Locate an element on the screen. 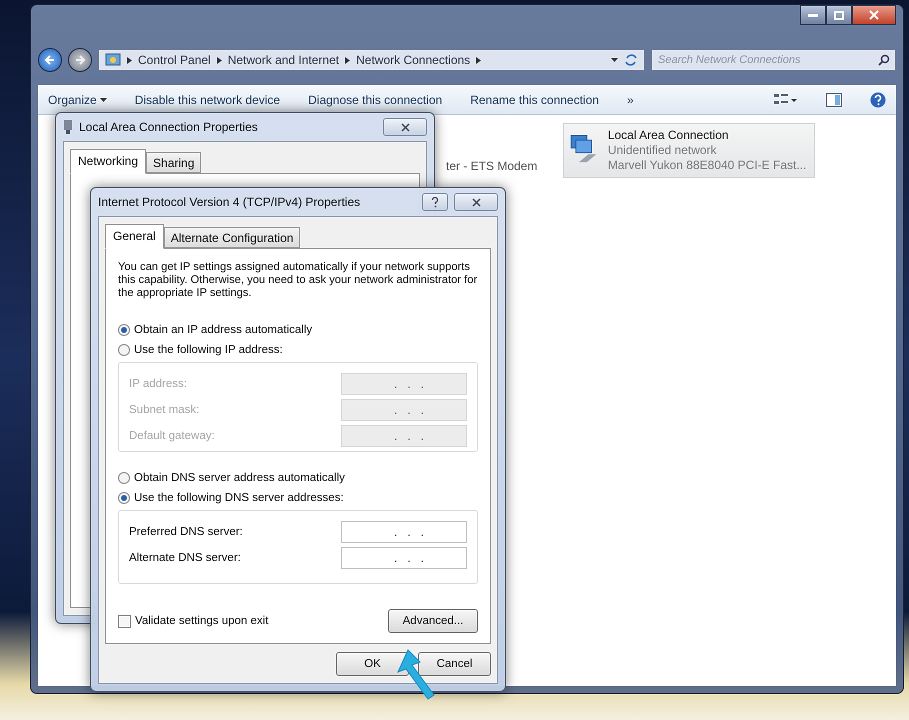 Image resolution: width=909 pixels, height=720 pixels. toolbar-item: Rename this connection is located at coordinates (534, 99).